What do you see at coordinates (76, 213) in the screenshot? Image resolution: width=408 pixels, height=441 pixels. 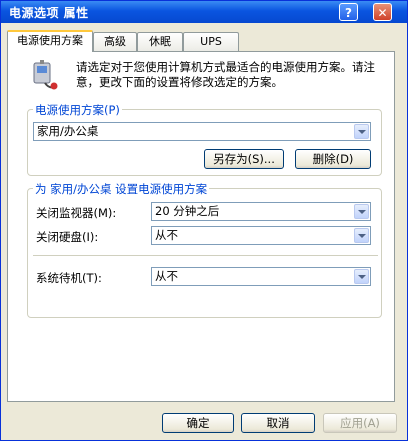 I see `monitor-label: 关闭监视器(M):` at bounding box center [76, 213].